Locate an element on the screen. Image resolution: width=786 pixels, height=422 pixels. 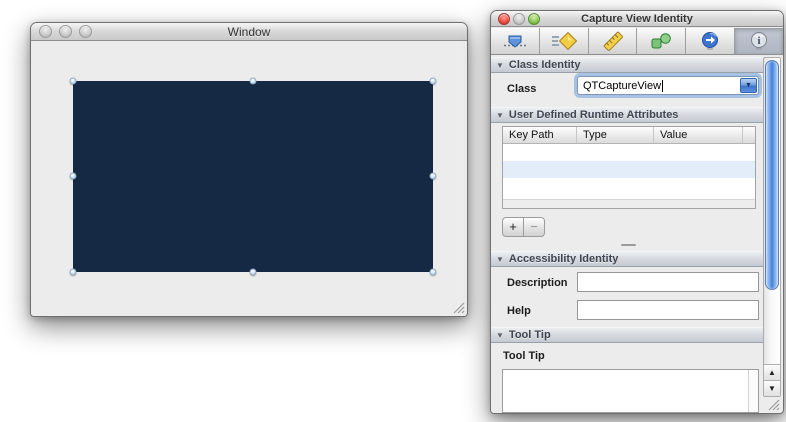
class-label: Class is located at coordinates (522, 89).